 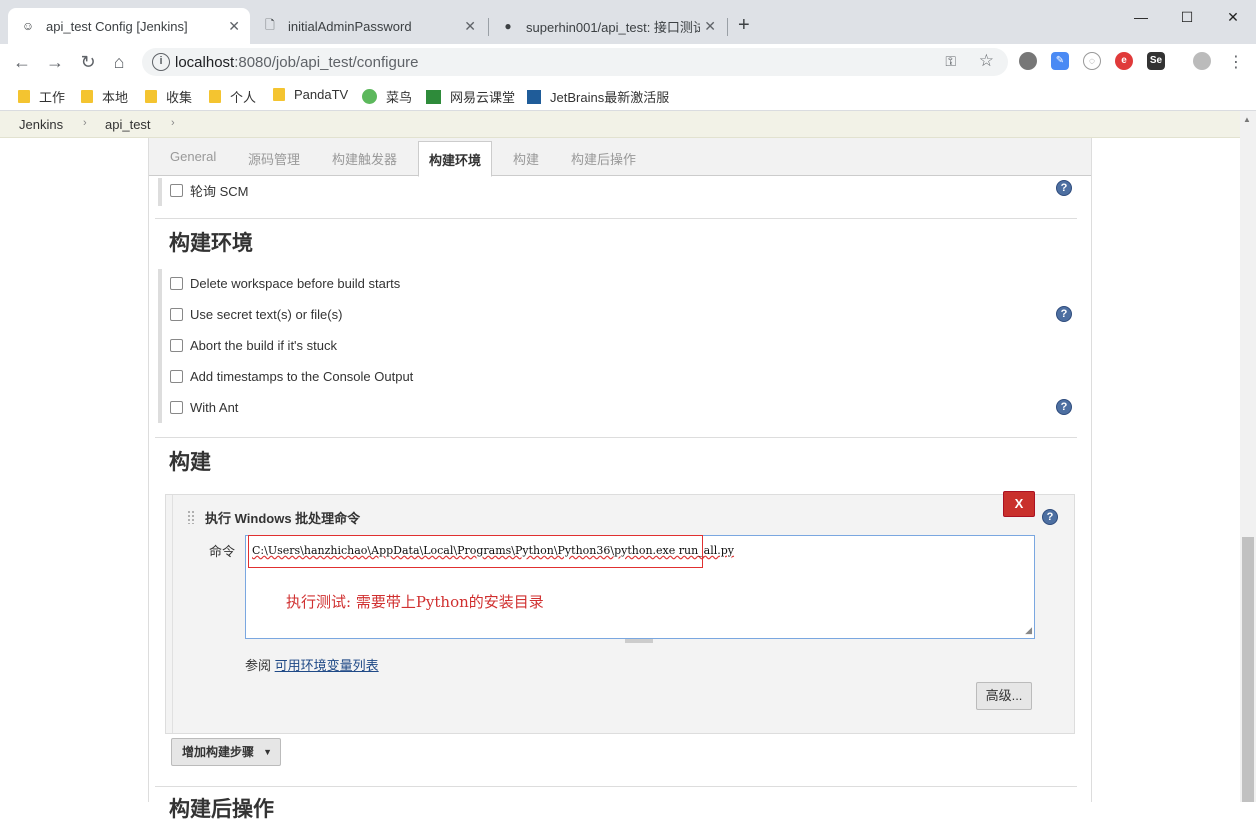 I want to click on secret-text-checkbox, so click(x=176, y=314).